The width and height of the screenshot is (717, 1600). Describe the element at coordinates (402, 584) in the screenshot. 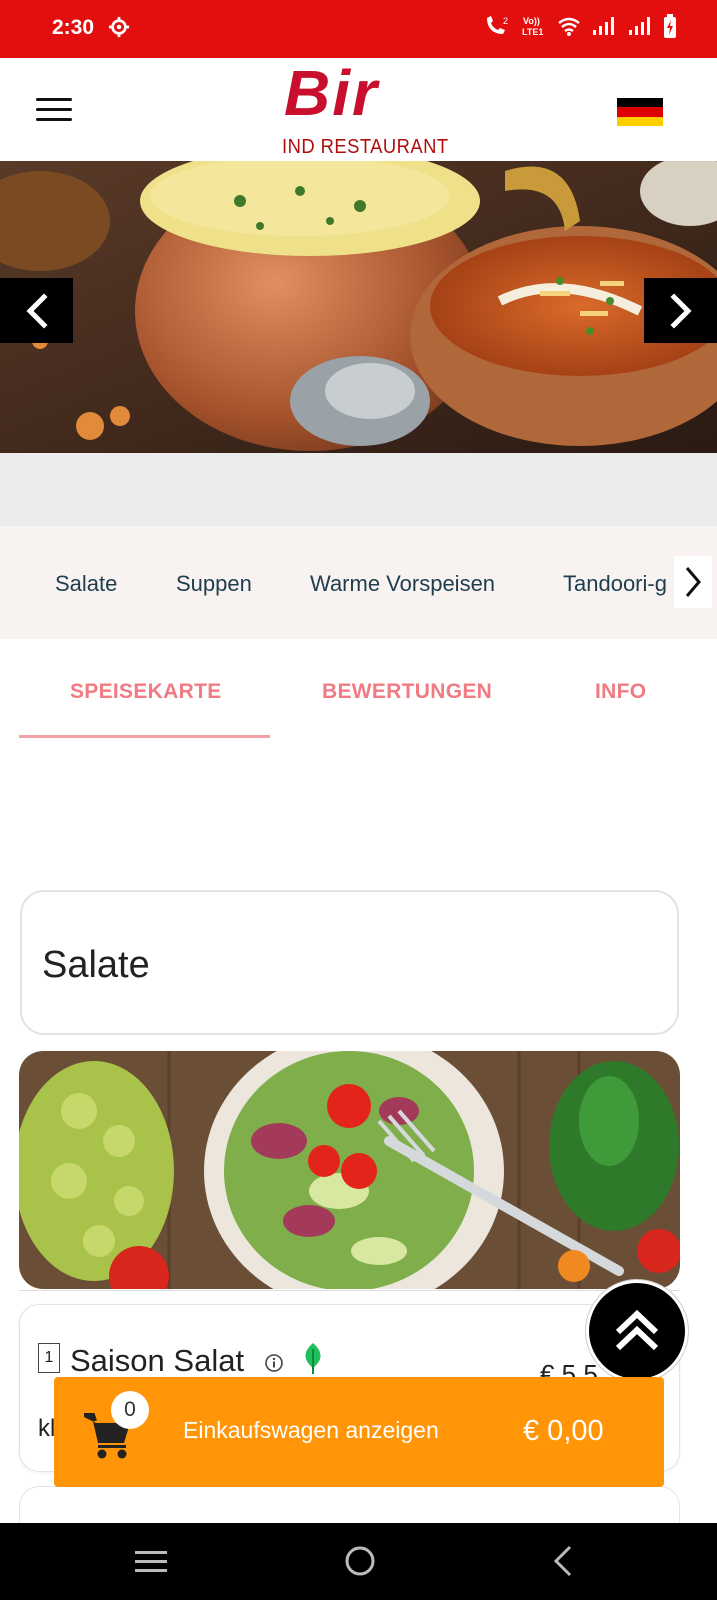

I see `category-warme-vorspeisen: Warme Vorspeisen` at that location.